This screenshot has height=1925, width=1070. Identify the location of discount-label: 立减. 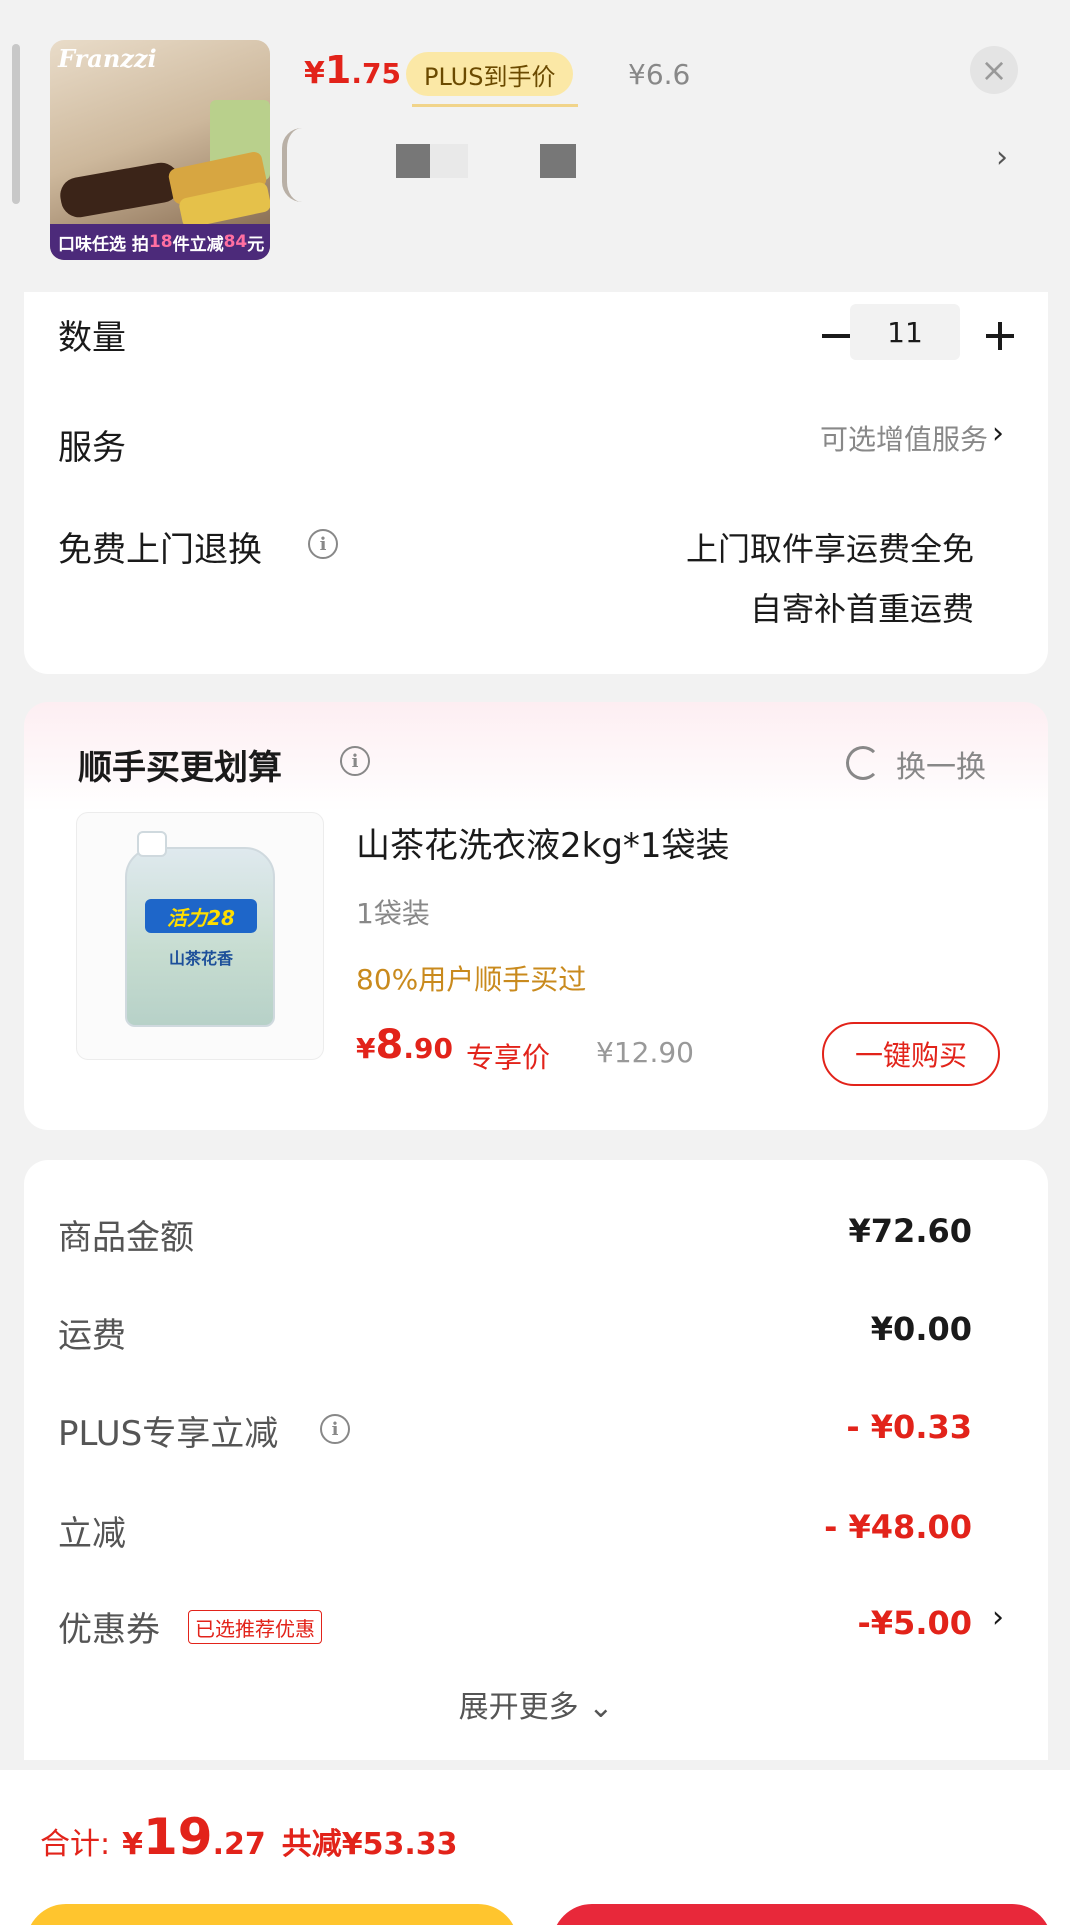
(92, 1534).